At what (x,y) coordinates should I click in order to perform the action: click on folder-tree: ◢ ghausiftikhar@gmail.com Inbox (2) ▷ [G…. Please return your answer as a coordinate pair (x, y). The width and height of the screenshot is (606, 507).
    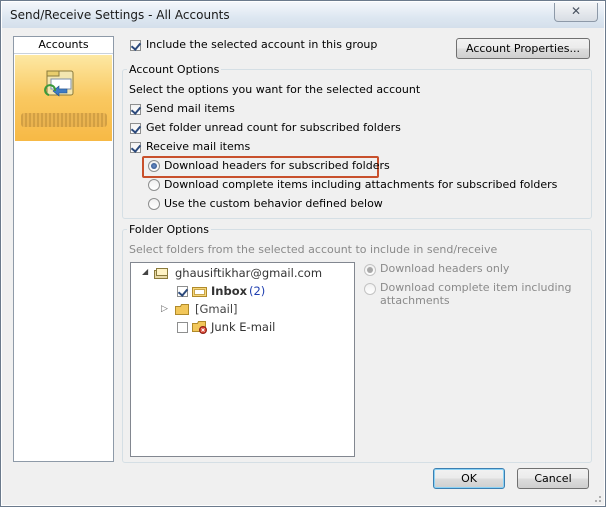
    Looking at the image, I should click on (242, 359).